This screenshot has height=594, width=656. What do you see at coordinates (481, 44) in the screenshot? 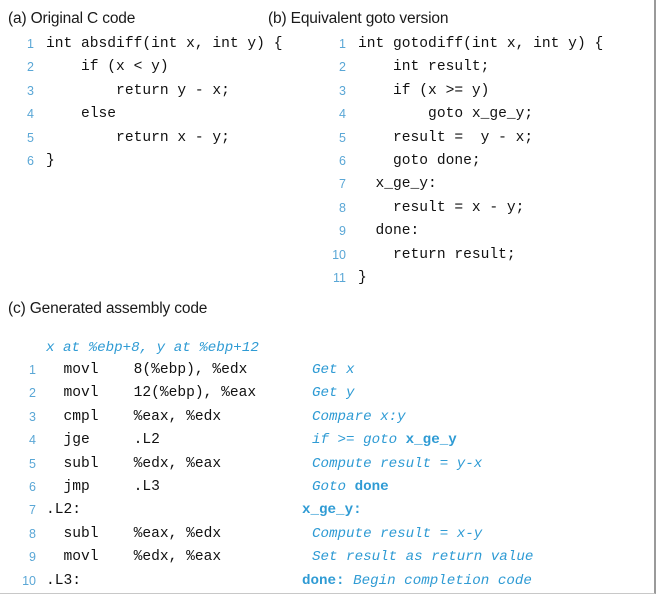
I see `code-text: int gotodiff(int x, int y) {` at bounding box center [481, 44].